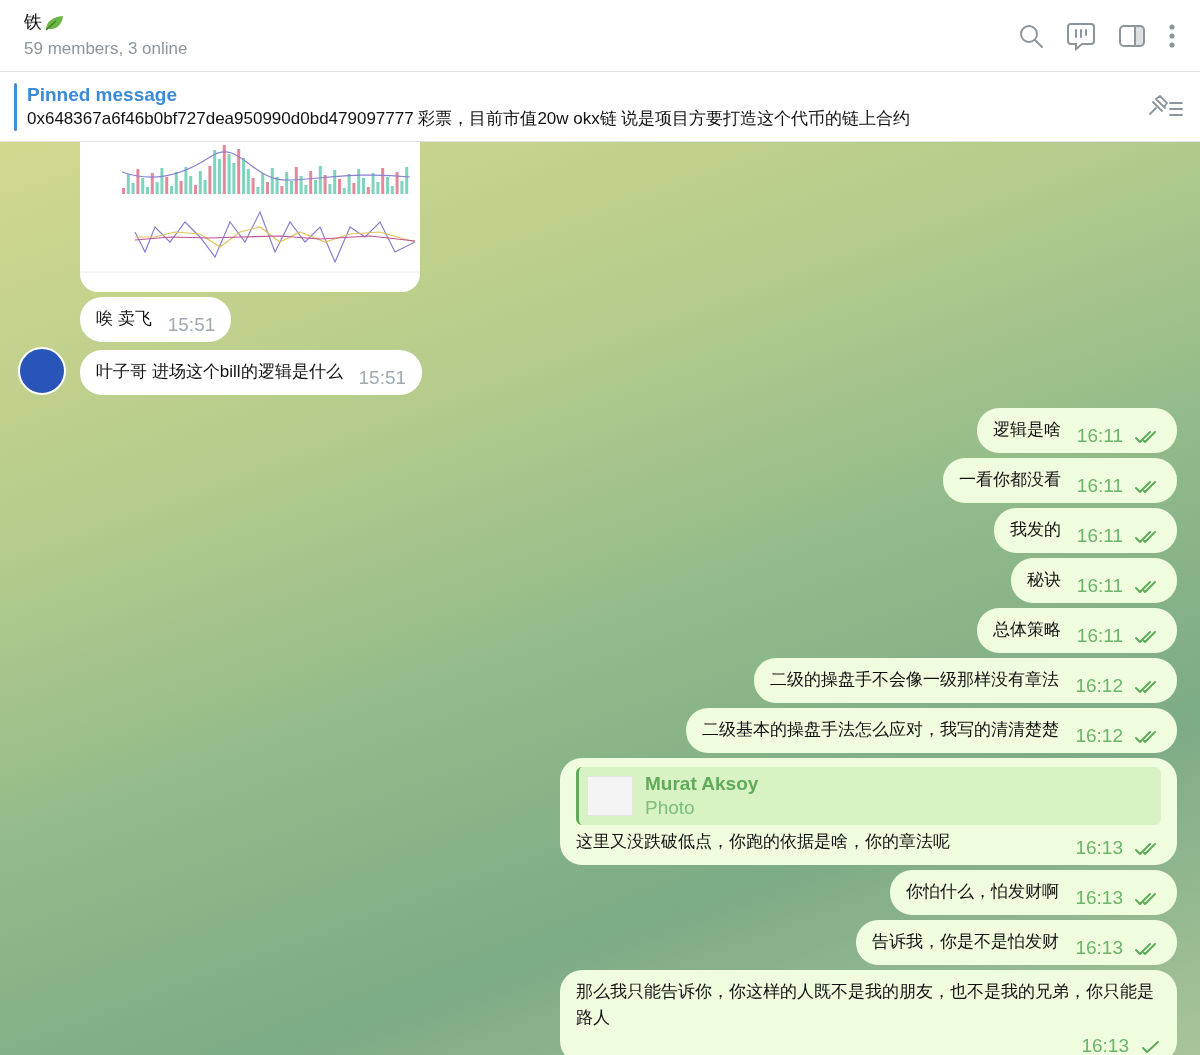 This screenshot has width=1200, height=1055. I want to click on sidebar-icon, so click(1132, 35).